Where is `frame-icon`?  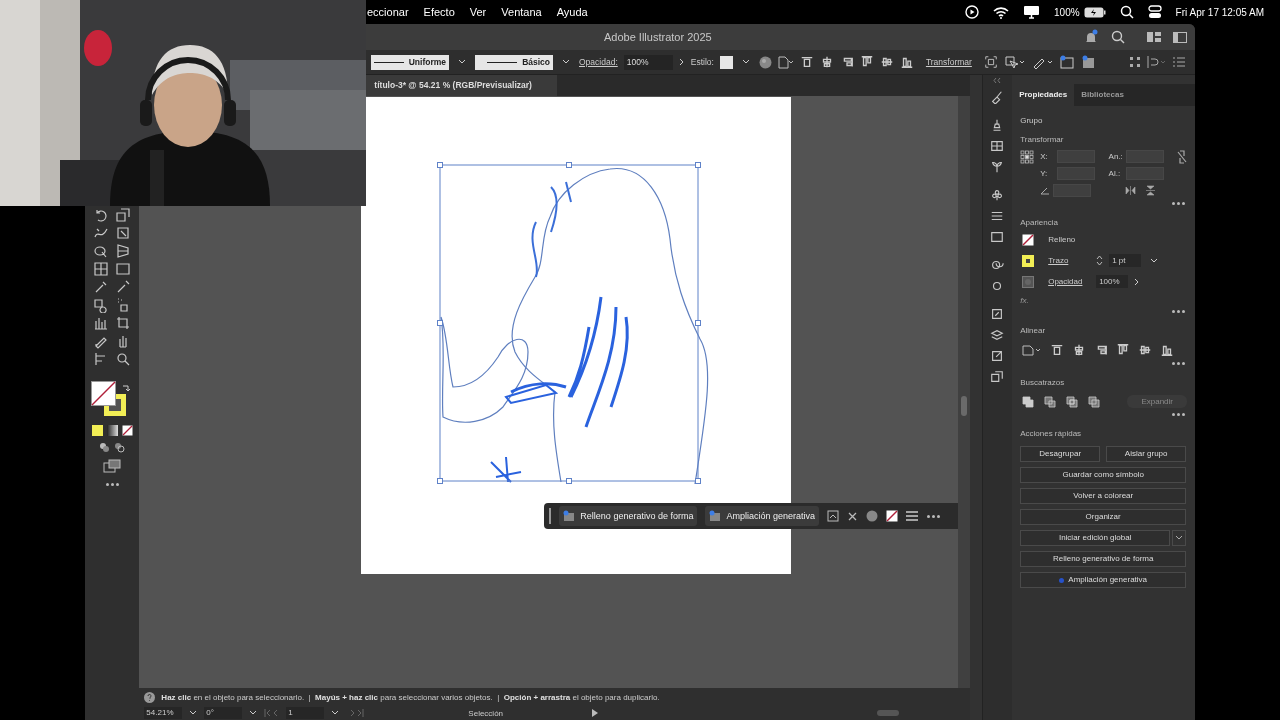 frame-icon is located at coordinates (990, 62).